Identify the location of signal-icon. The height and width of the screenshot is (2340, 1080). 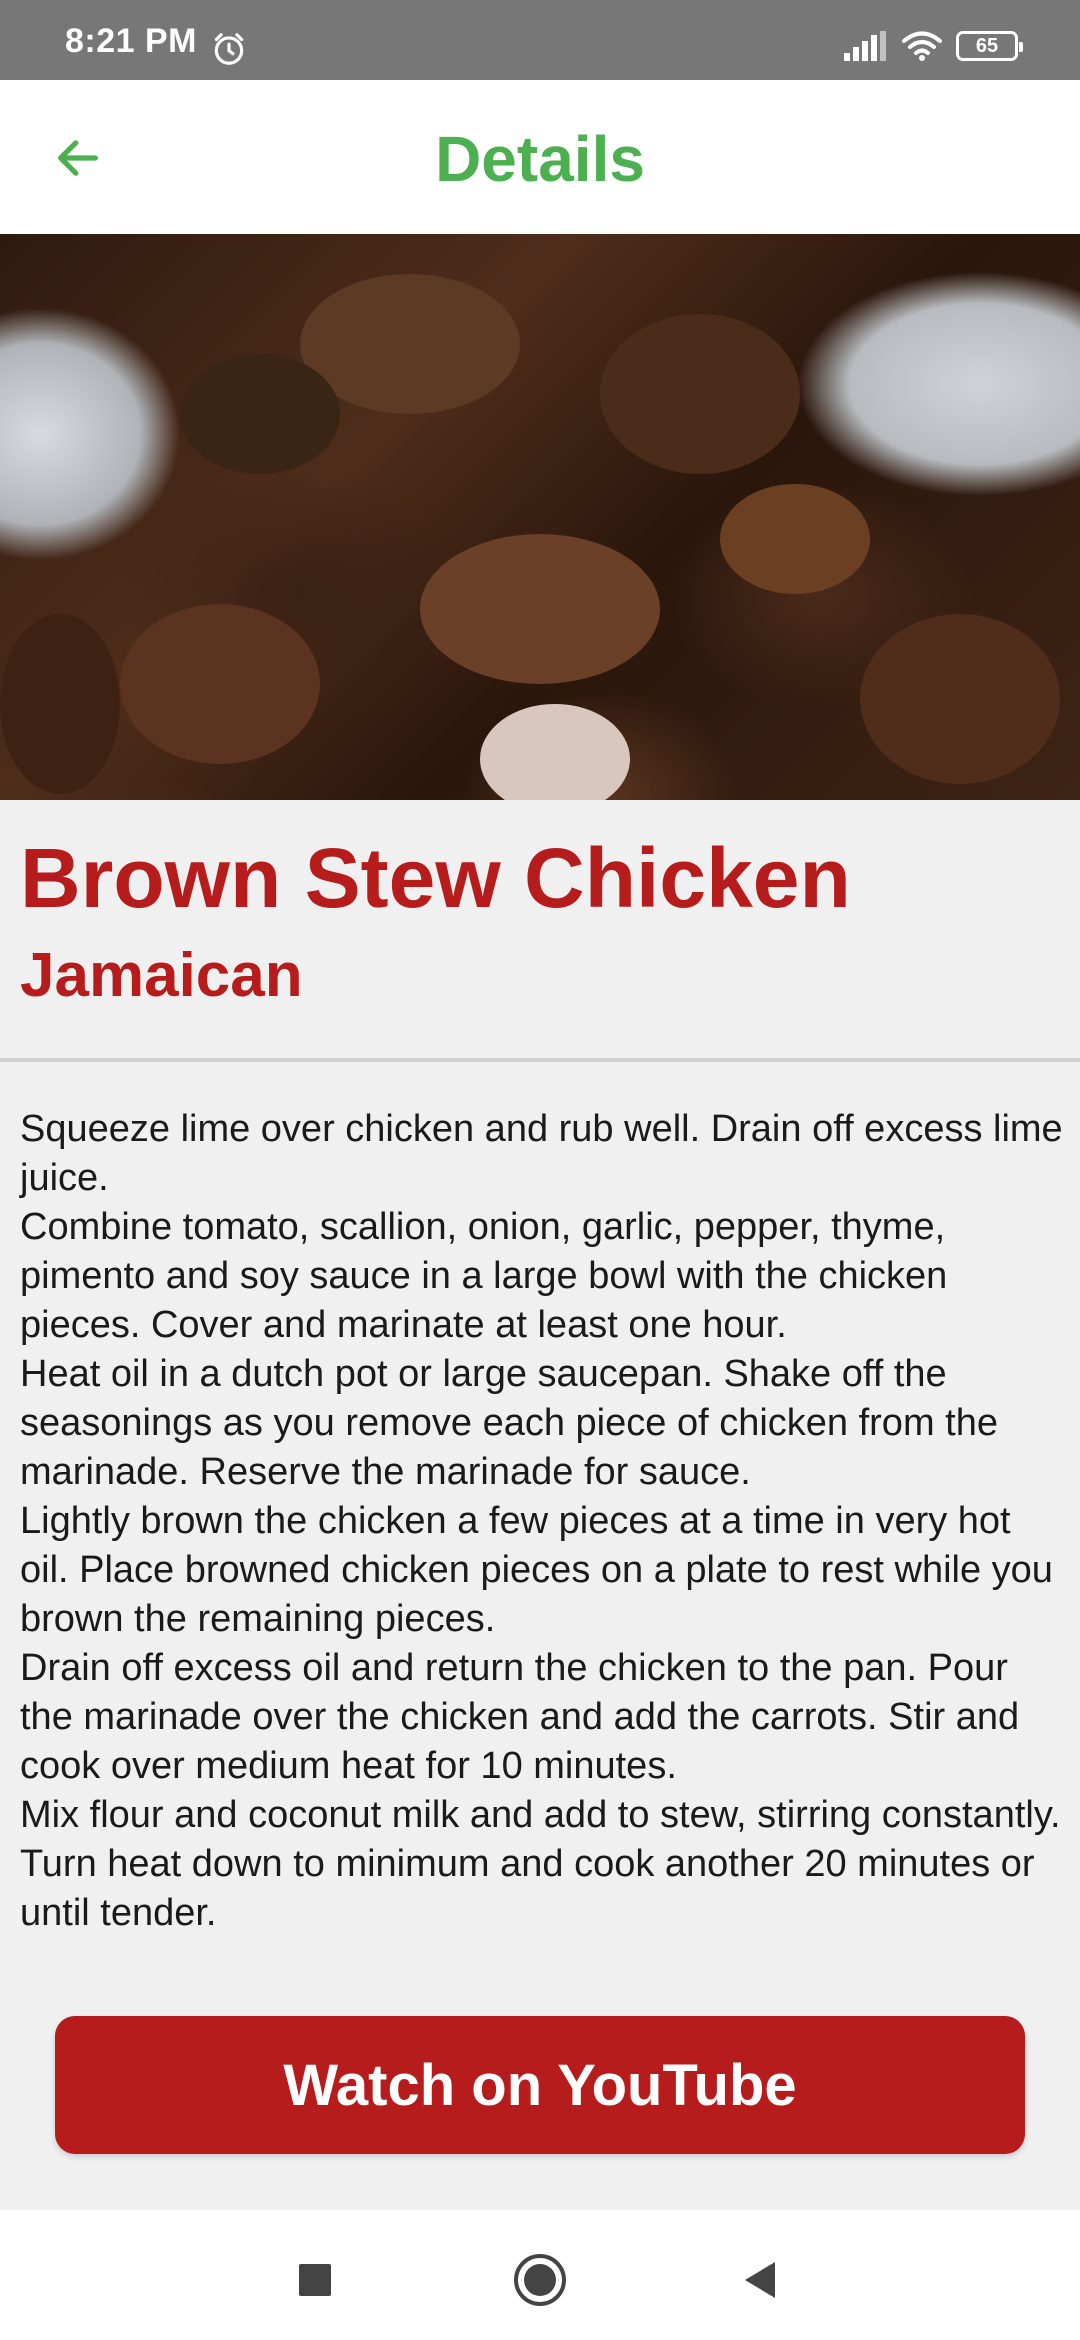
(865, 46).